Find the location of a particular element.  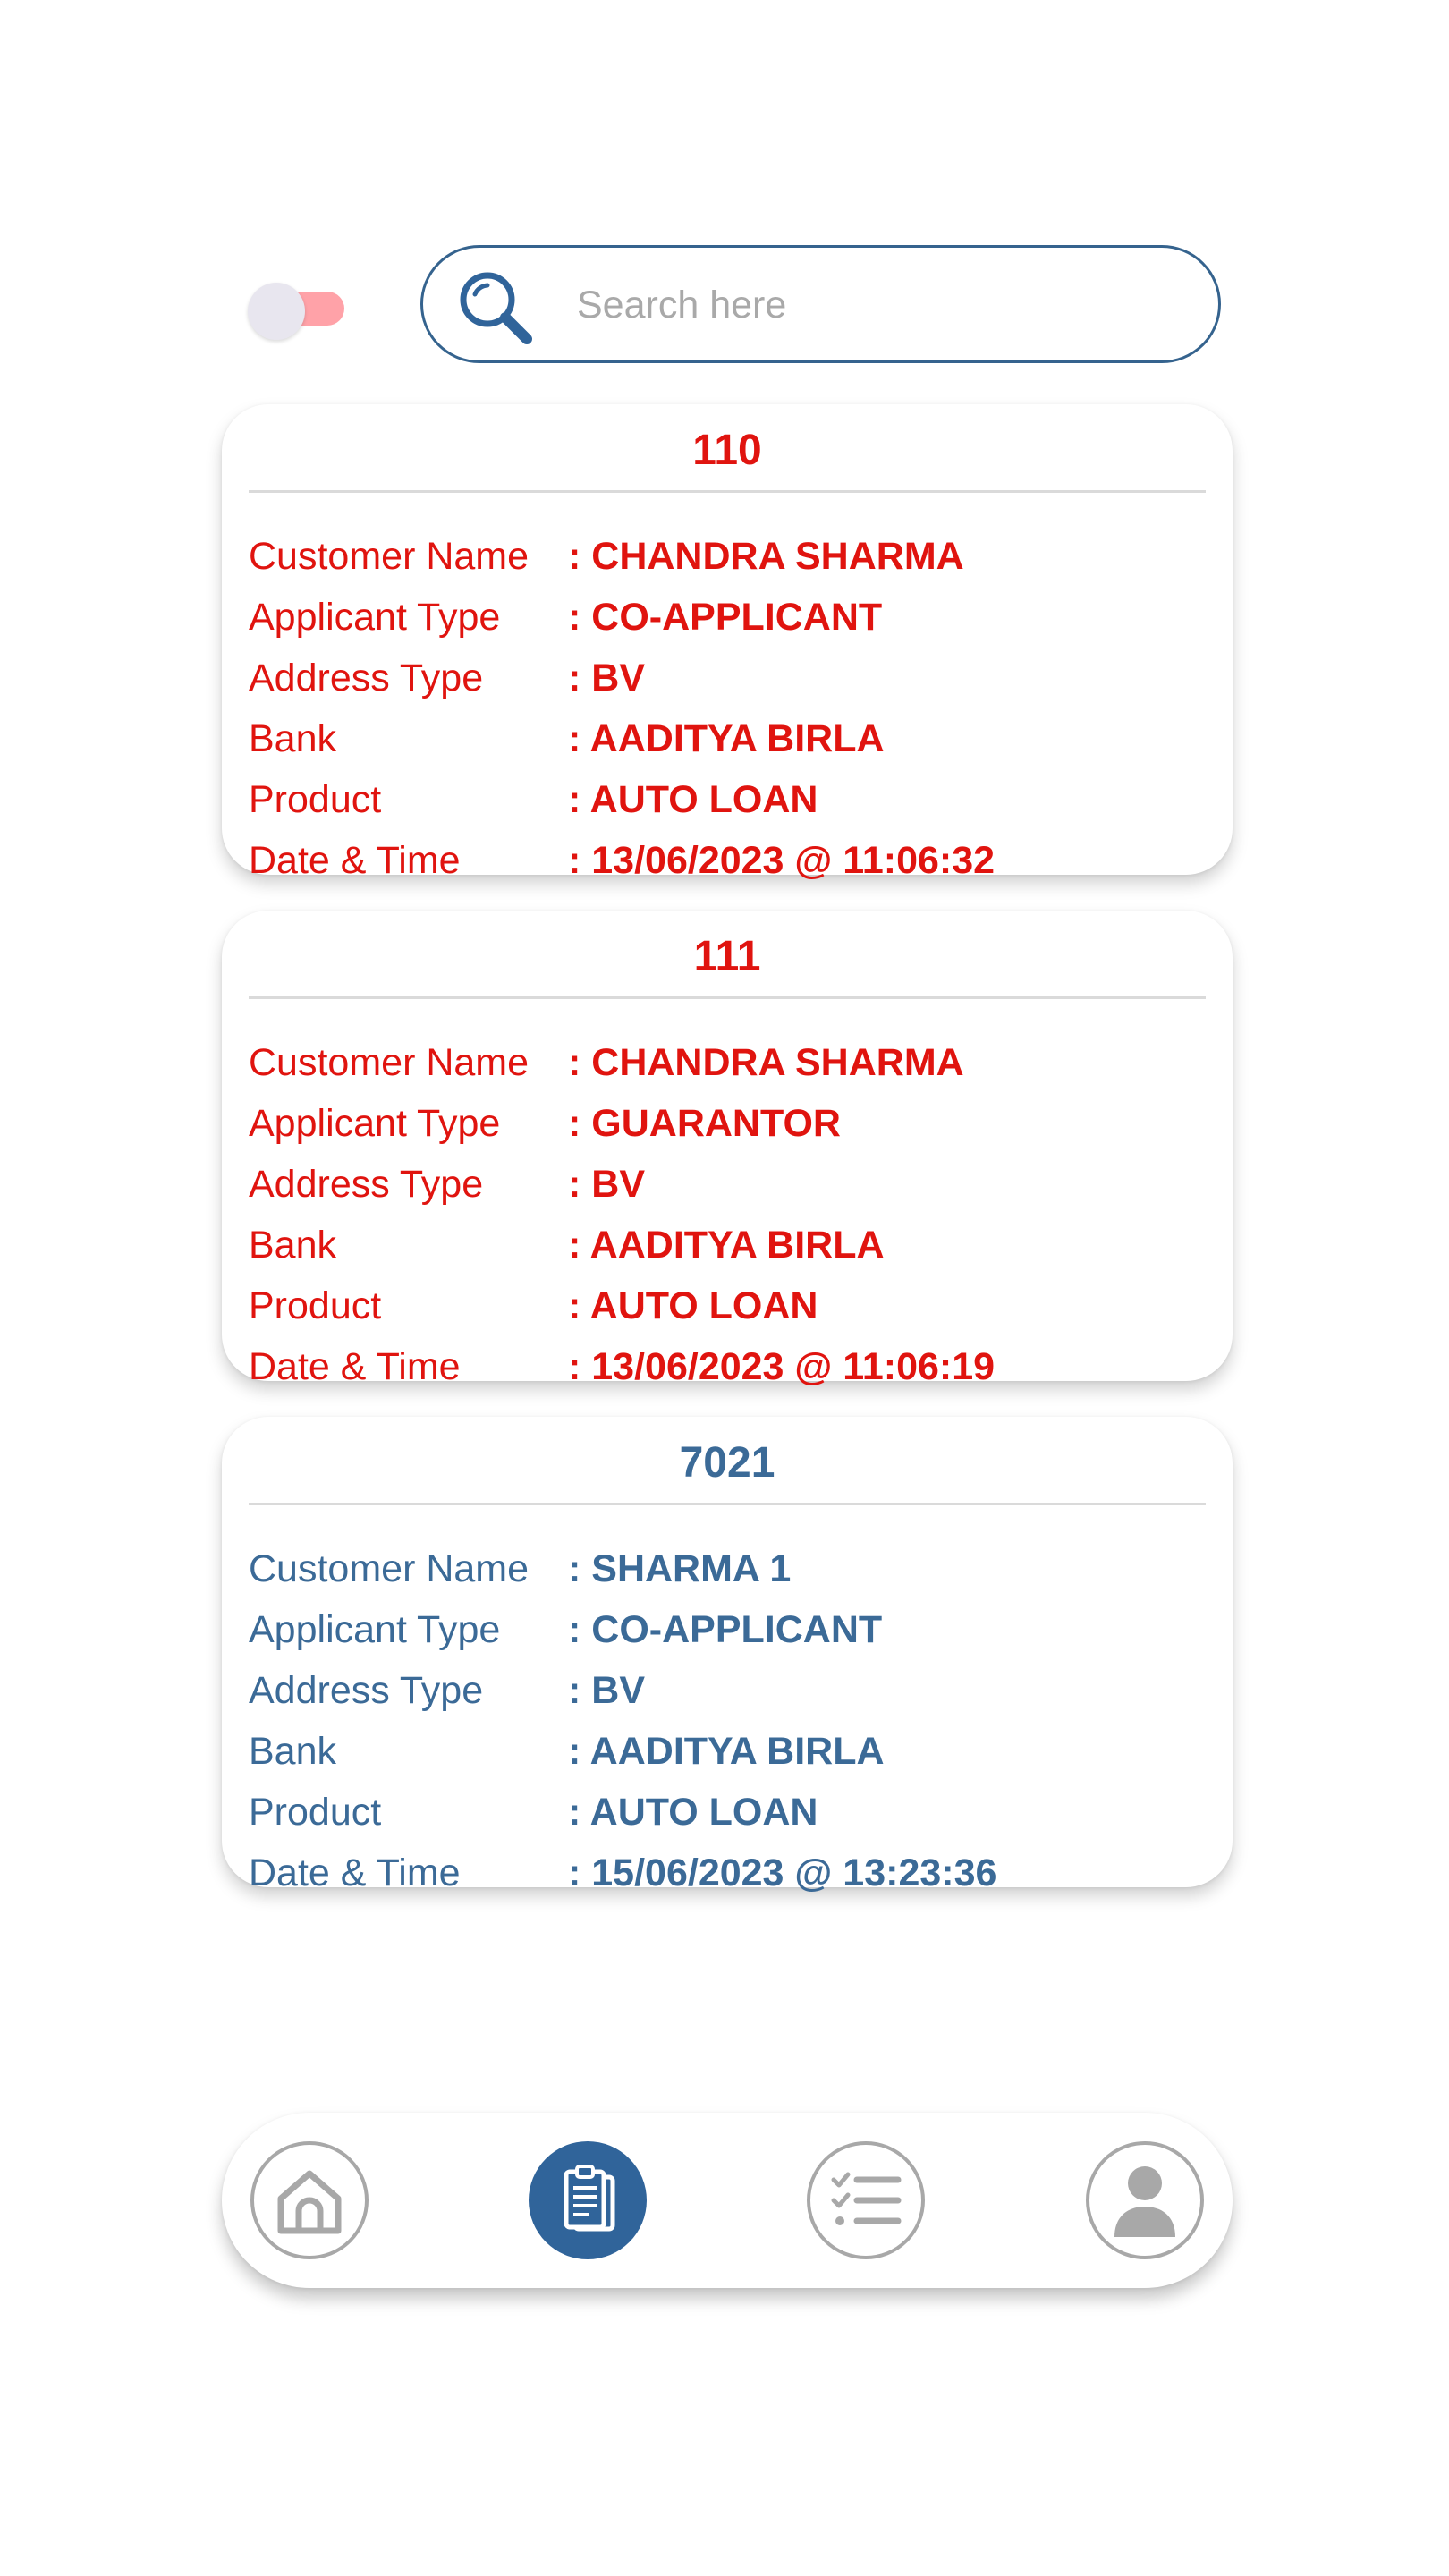

row-value: : 15/06/2023 @ 13:23:36 is located at coordinates (782, 1873).